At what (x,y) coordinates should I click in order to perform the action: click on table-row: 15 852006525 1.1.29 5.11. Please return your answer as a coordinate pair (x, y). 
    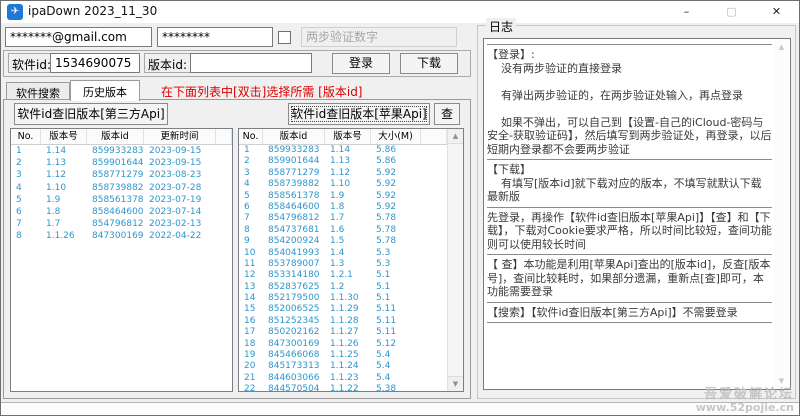
    Looking at the image, I should click on (343, 309).